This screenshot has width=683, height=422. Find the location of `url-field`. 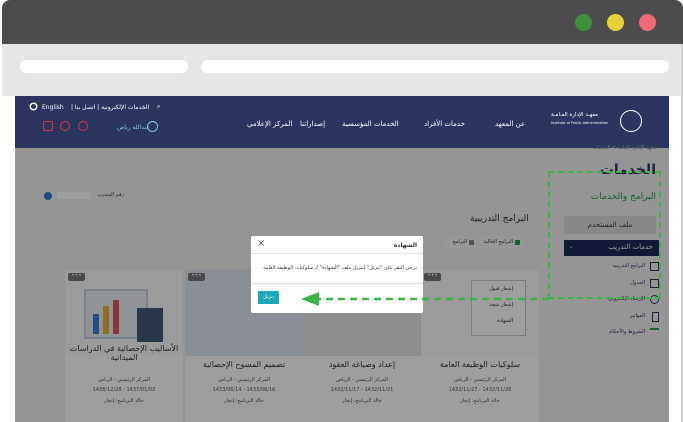

url-field is located at coordinates (435, 66).